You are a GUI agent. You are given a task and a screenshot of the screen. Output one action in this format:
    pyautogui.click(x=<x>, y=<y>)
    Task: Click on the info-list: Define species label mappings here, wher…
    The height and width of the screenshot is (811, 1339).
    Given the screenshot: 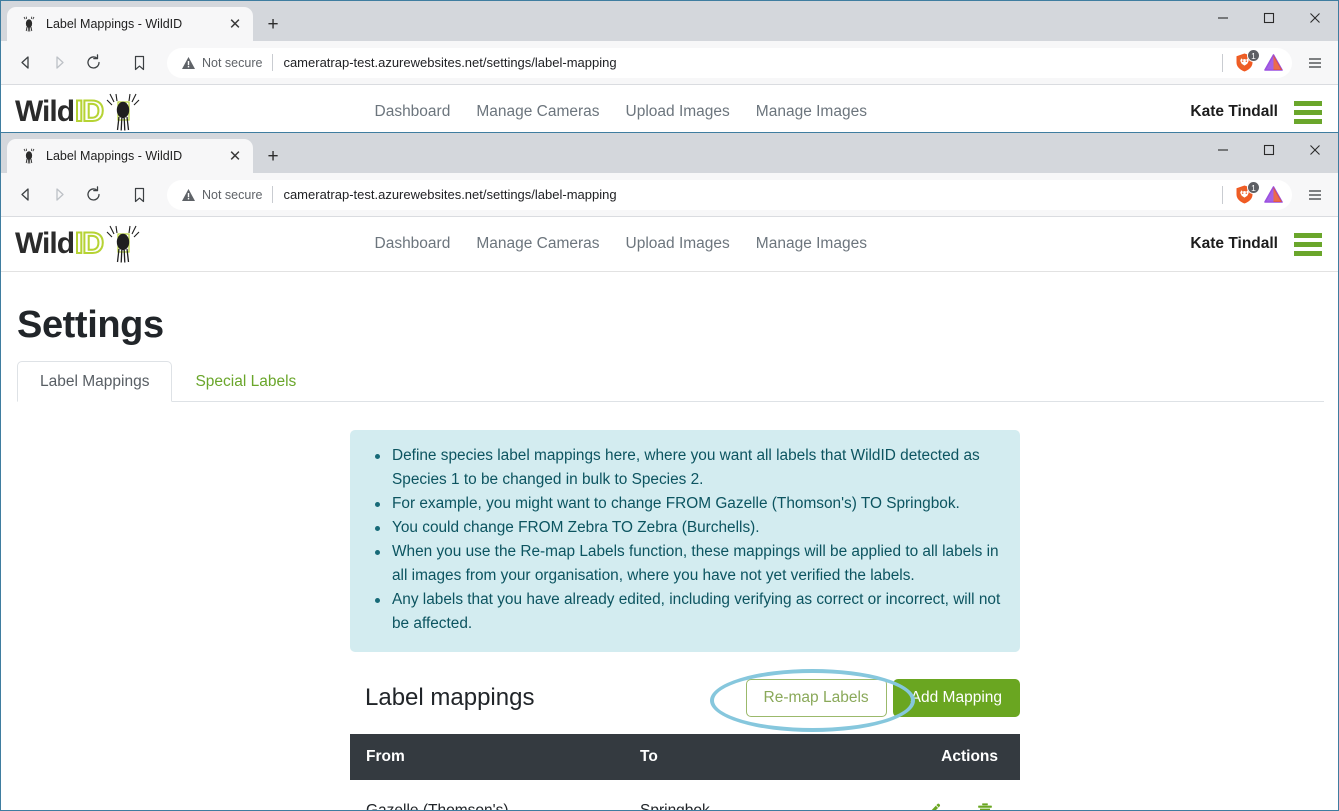 What is the action you would take?
    pyautogui.click(x=685, y=540)
    